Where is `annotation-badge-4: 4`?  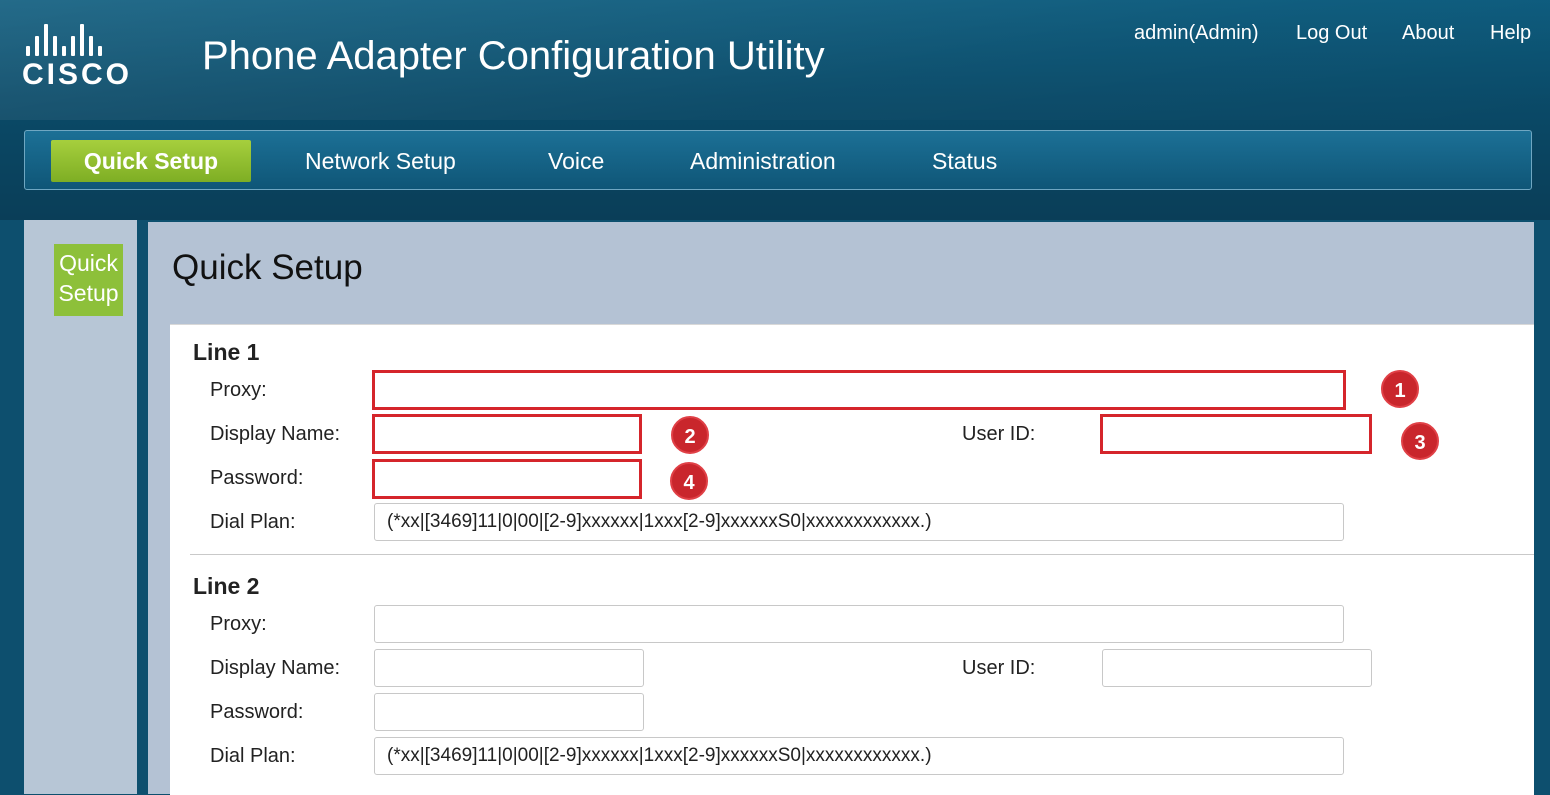 annotation-badge-4: 4 is located at coordinates (689, 481).